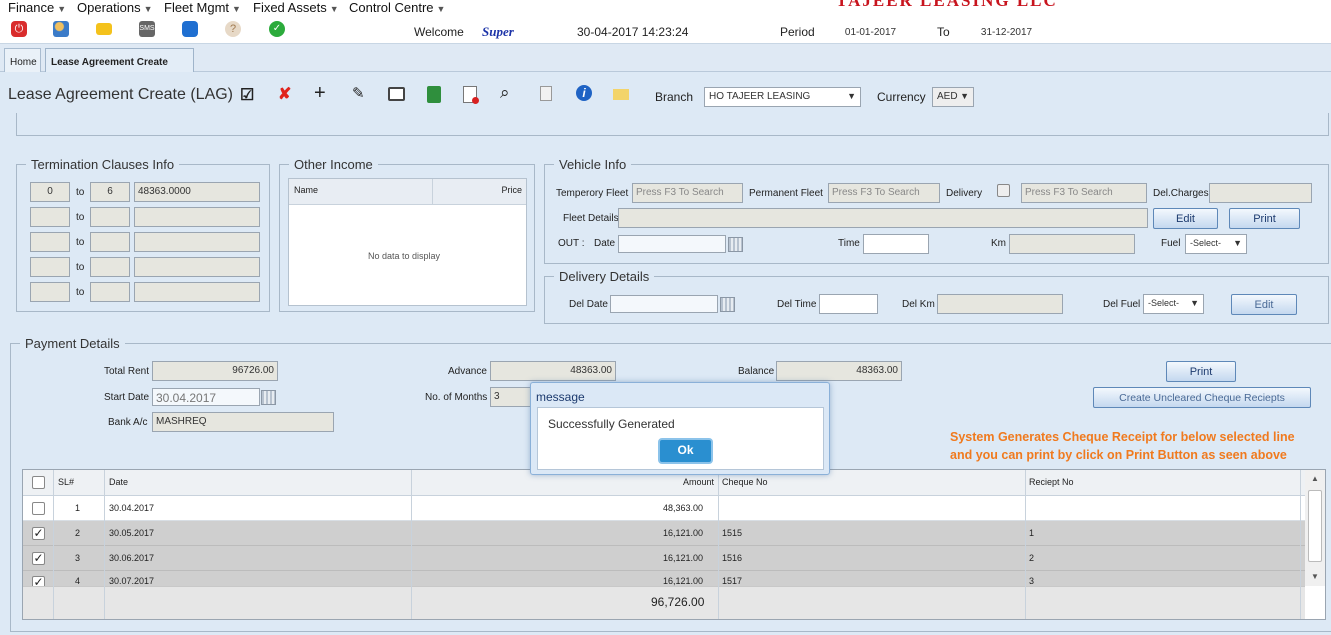  What do you see at coordinates (233, 29) in the screenshot?
I see `help-icon: ?` at bounding box center [233, 29].